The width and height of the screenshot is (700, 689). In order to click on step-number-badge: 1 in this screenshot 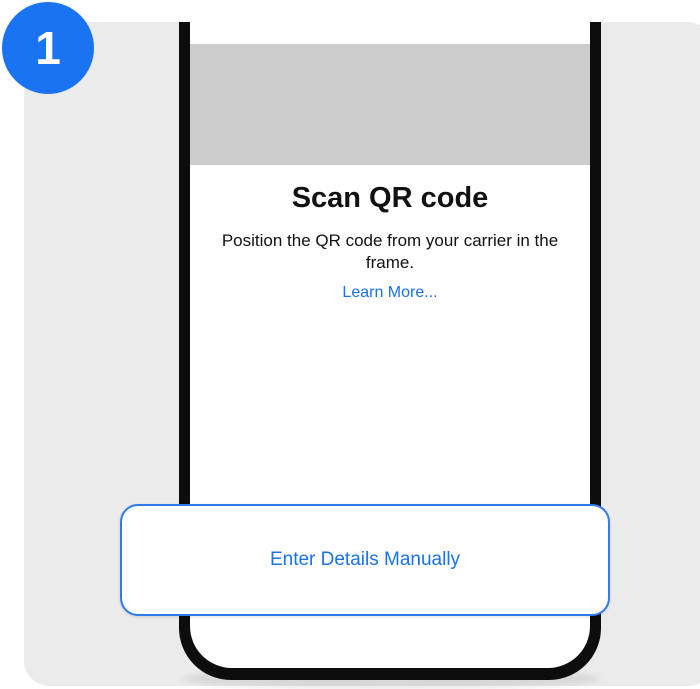, I will do `click(48, 48)`.